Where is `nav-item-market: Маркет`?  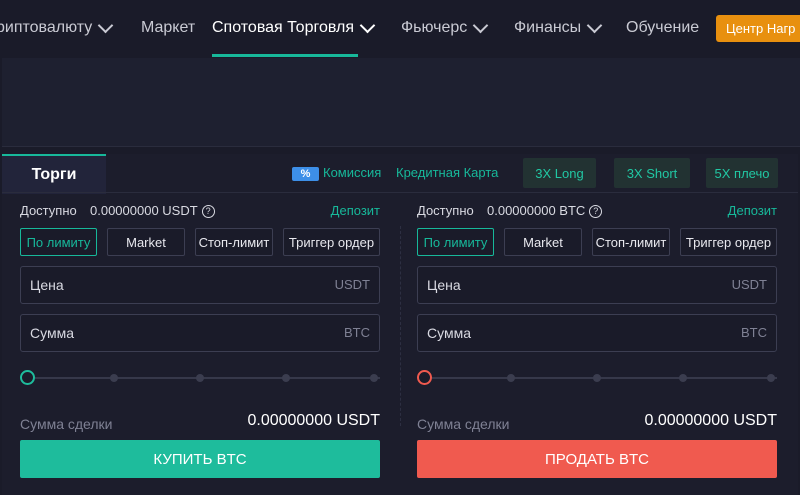
nav-item-market: Маркет is located at coordinates (168, 28).